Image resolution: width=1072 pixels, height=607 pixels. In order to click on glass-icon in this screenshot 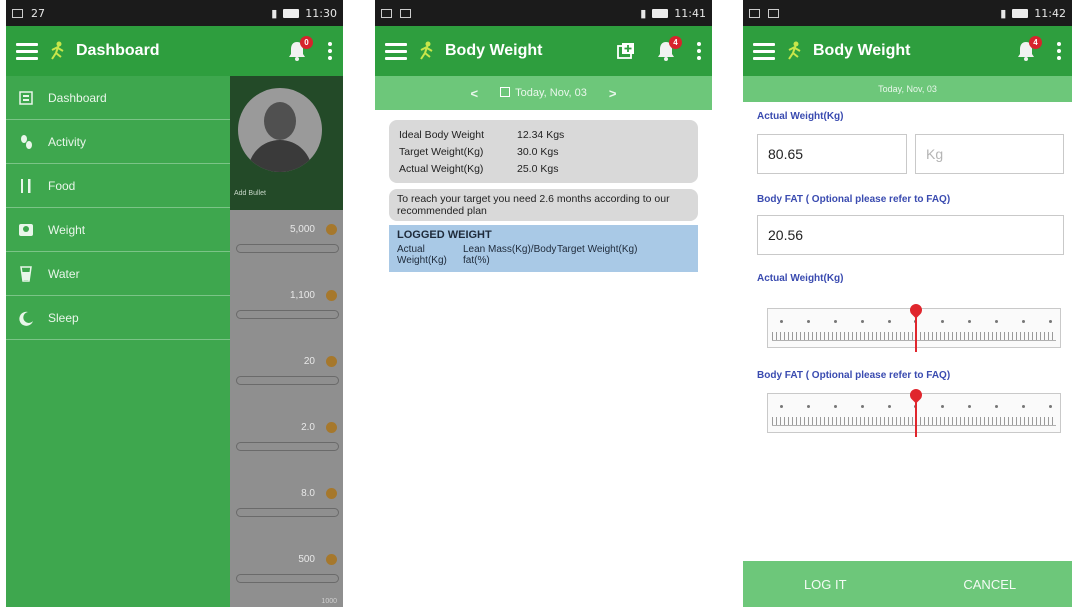, I will do `click(26, 273)`.